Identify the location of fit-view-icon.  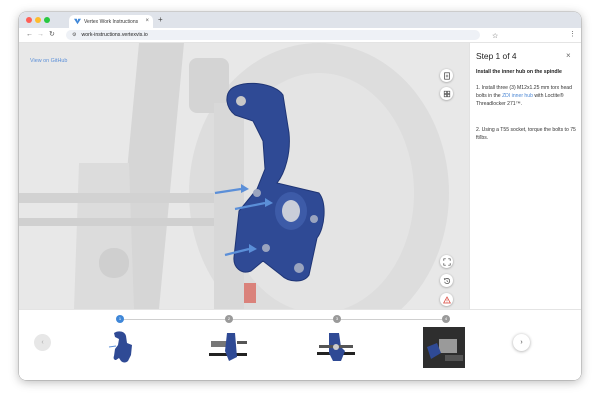
(446, 261).